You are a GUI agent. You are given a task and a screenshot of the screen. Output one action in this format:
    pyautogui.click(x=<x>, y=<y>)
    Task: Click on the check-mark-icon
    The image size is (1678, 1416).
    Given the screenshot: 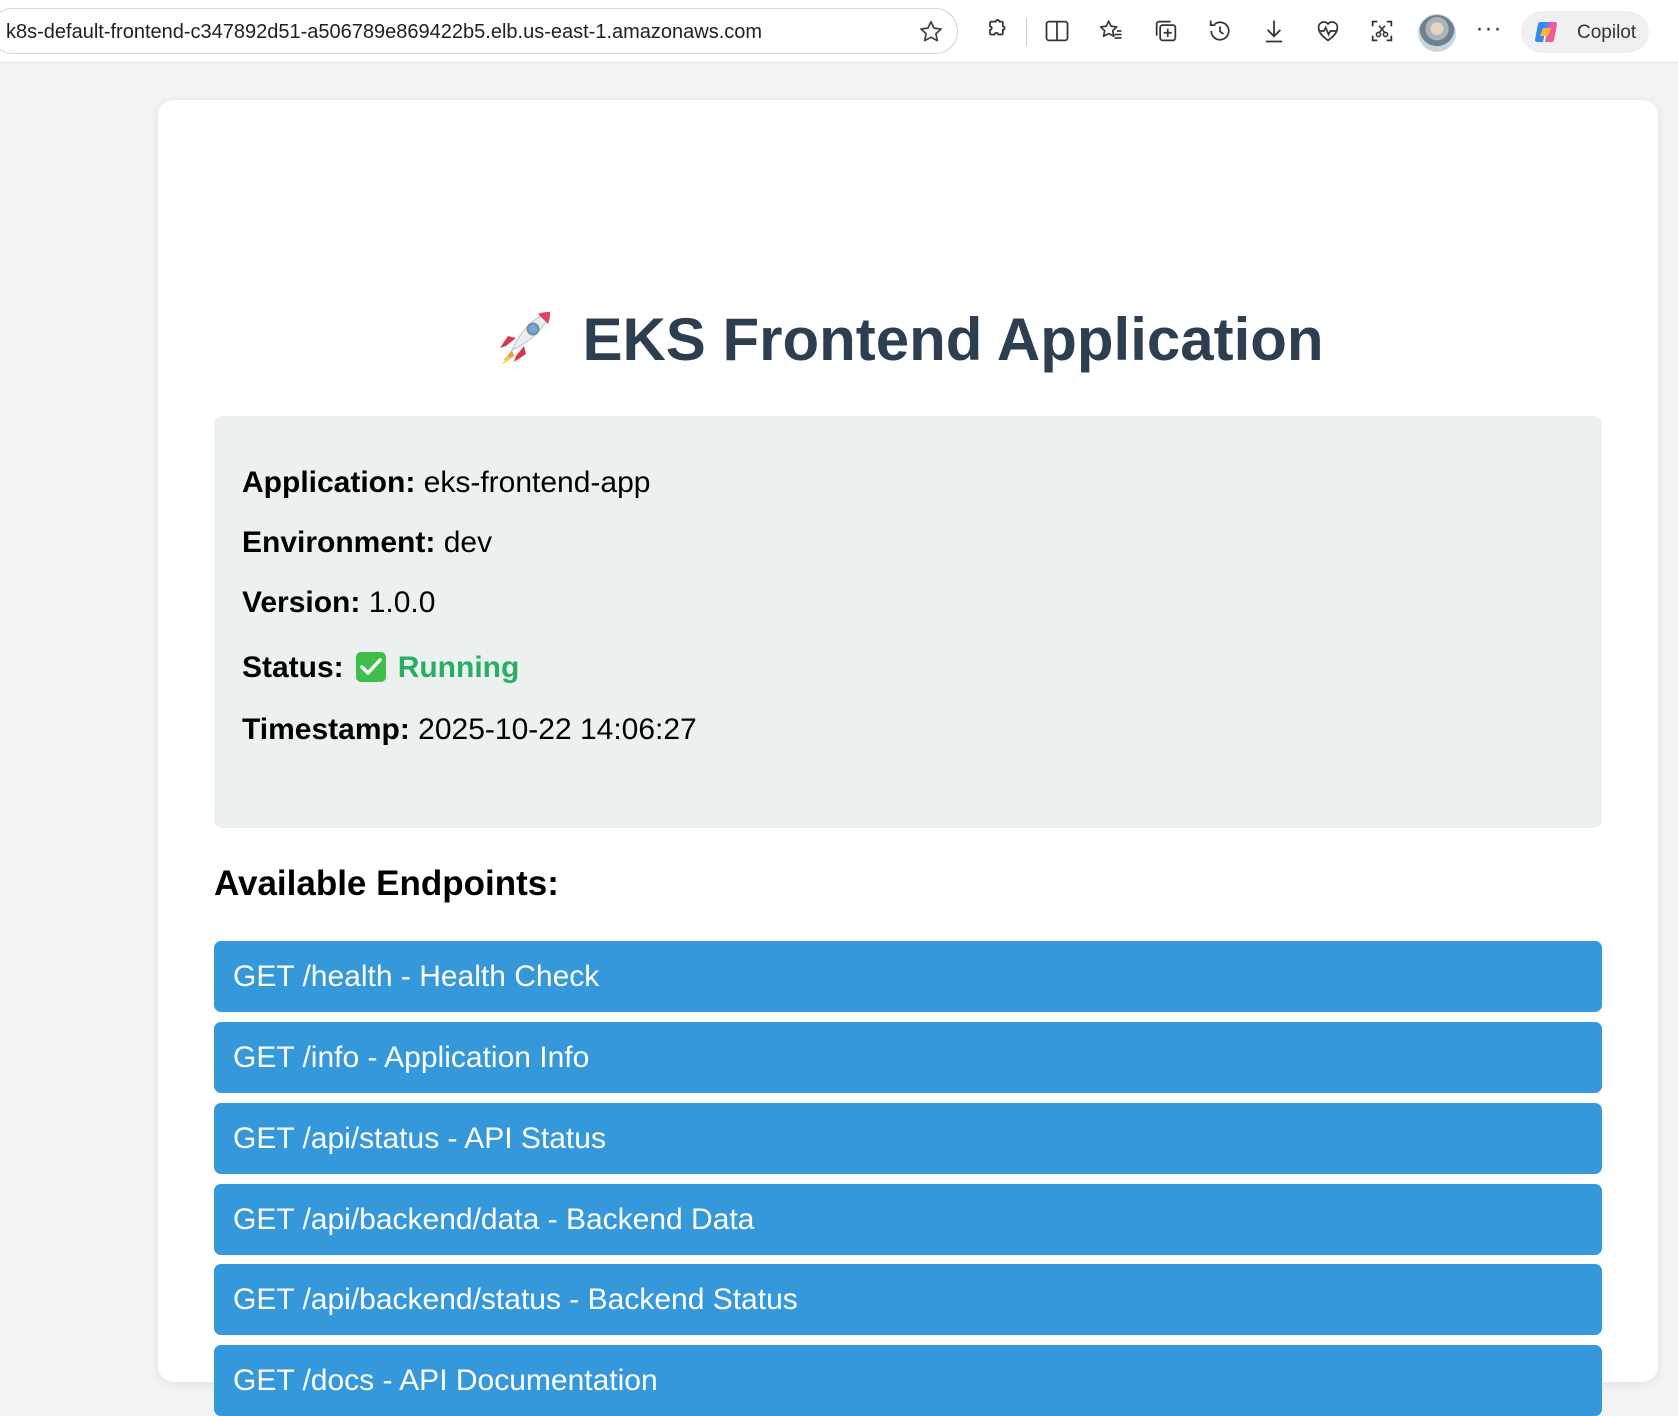 What is the action you would take?
    pyautogui.click(x=370, y=667)
    